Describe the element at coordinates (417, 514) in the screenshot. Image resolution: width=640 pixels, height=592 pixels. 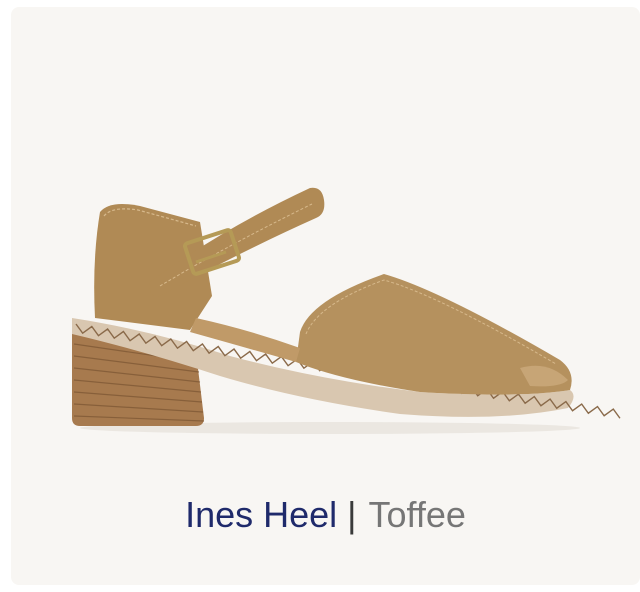
I see `product-color-name: Toffee` at that location.